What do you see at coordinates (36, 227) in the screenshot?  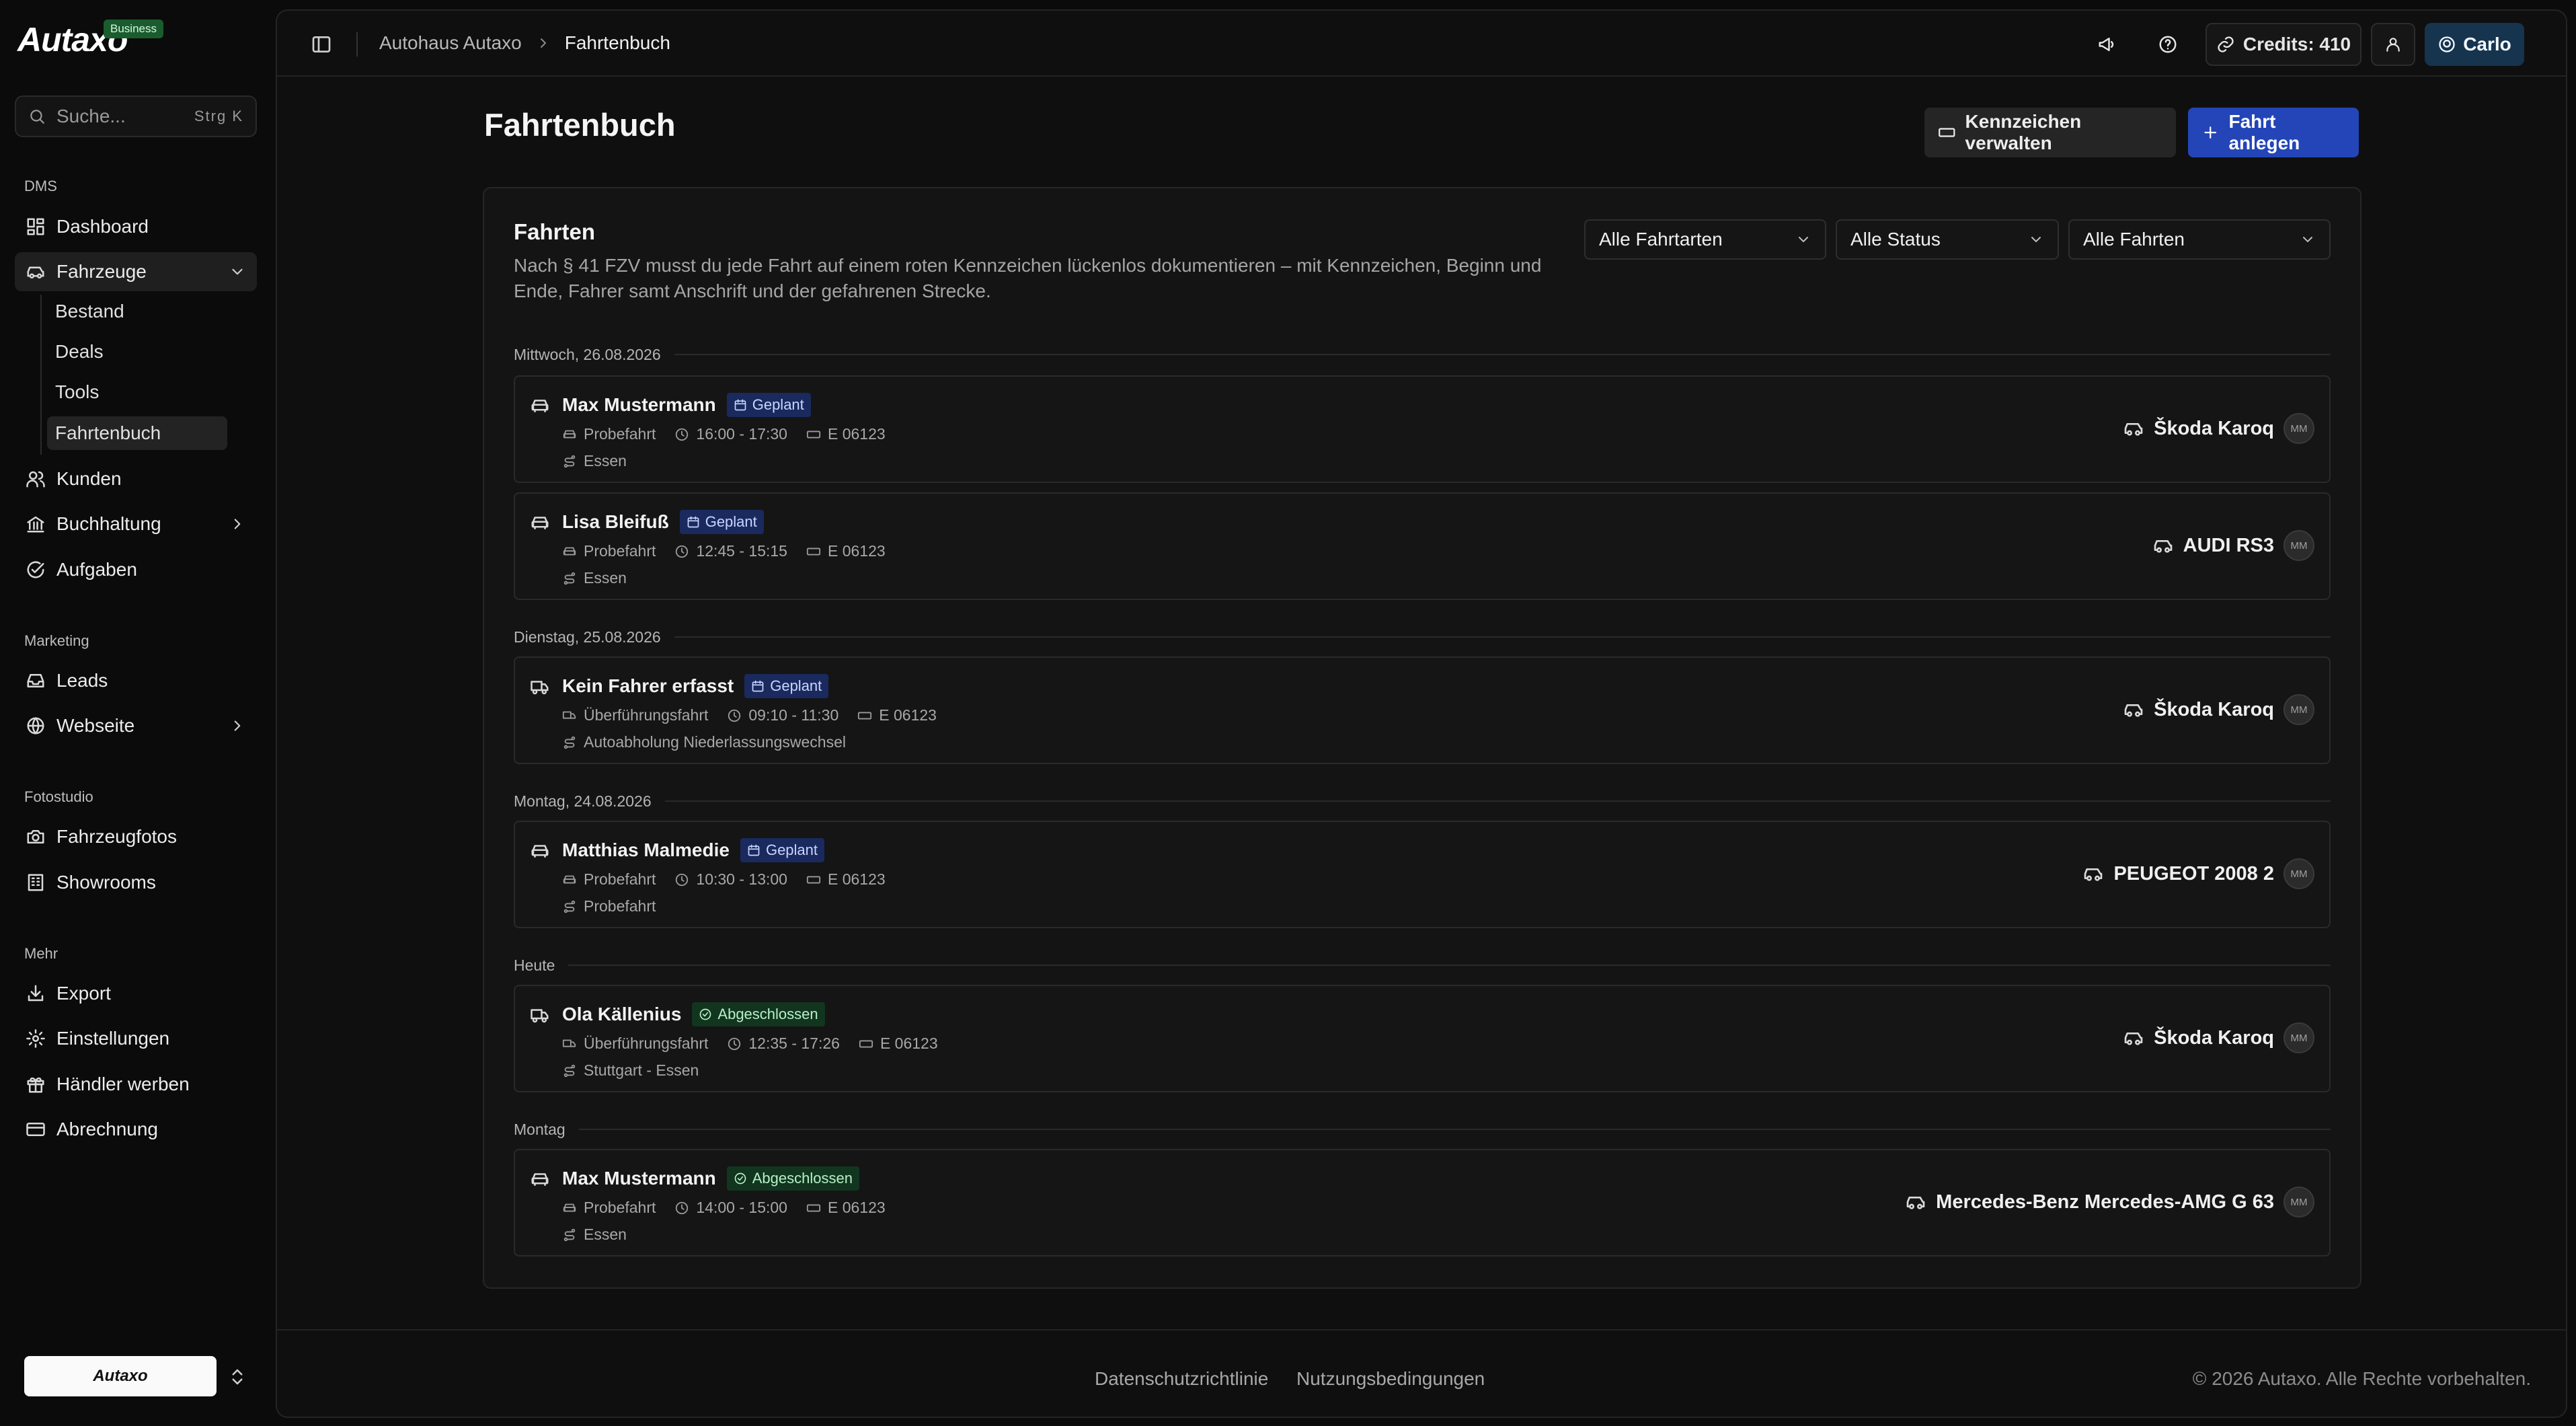 I see `dashboard-icon` at bounding box center [36, 227].